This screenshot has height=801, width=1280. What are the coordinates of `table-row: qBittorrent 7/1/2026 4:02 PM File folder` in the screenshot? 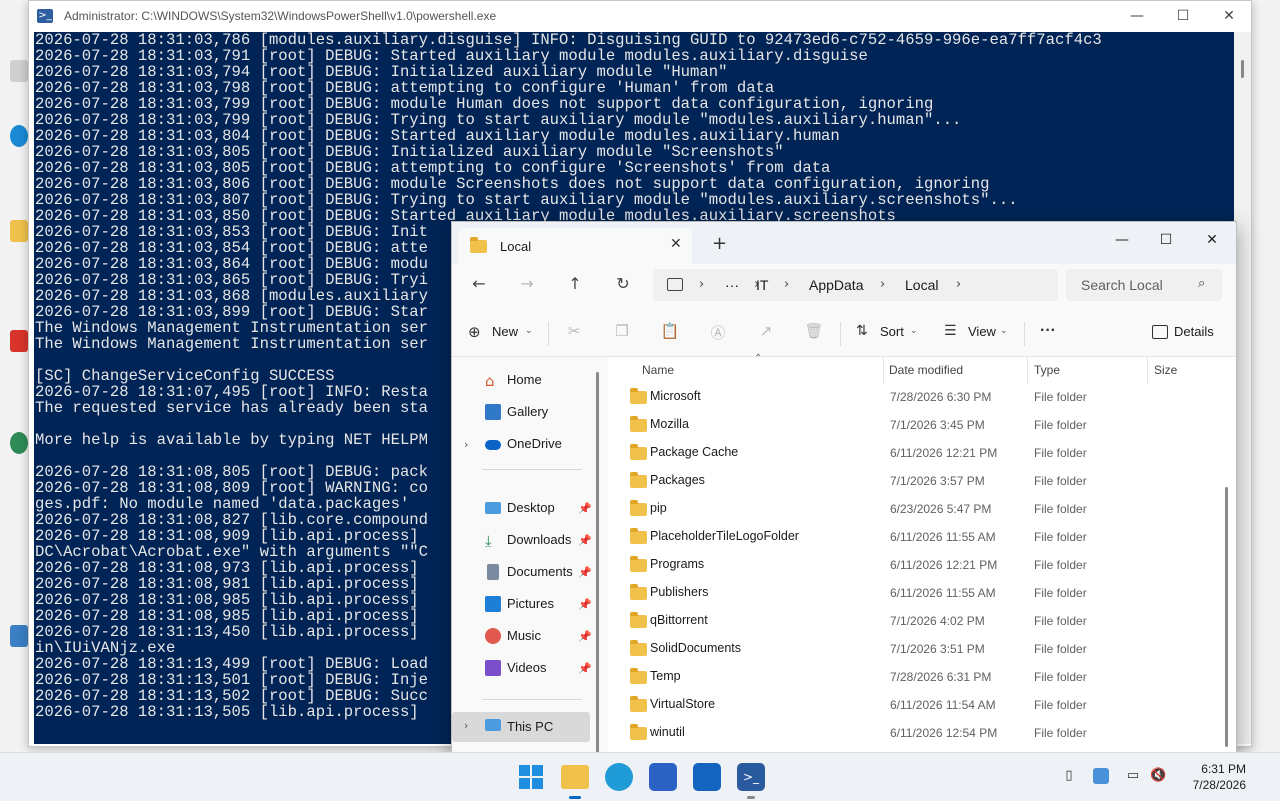 It's located at (913, 621).